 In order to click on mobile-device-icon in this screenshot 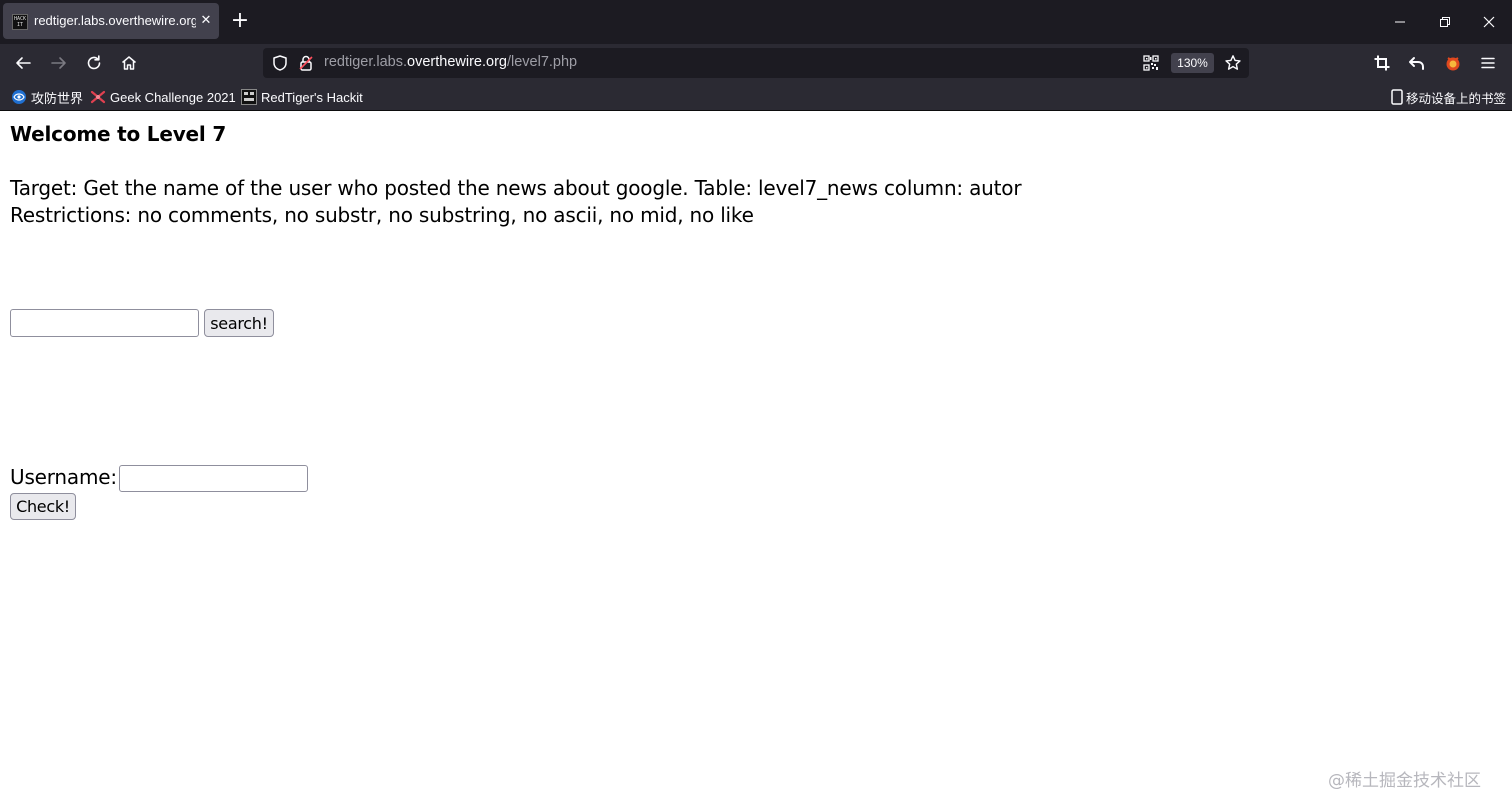, I will do `click(1397, 97)`.